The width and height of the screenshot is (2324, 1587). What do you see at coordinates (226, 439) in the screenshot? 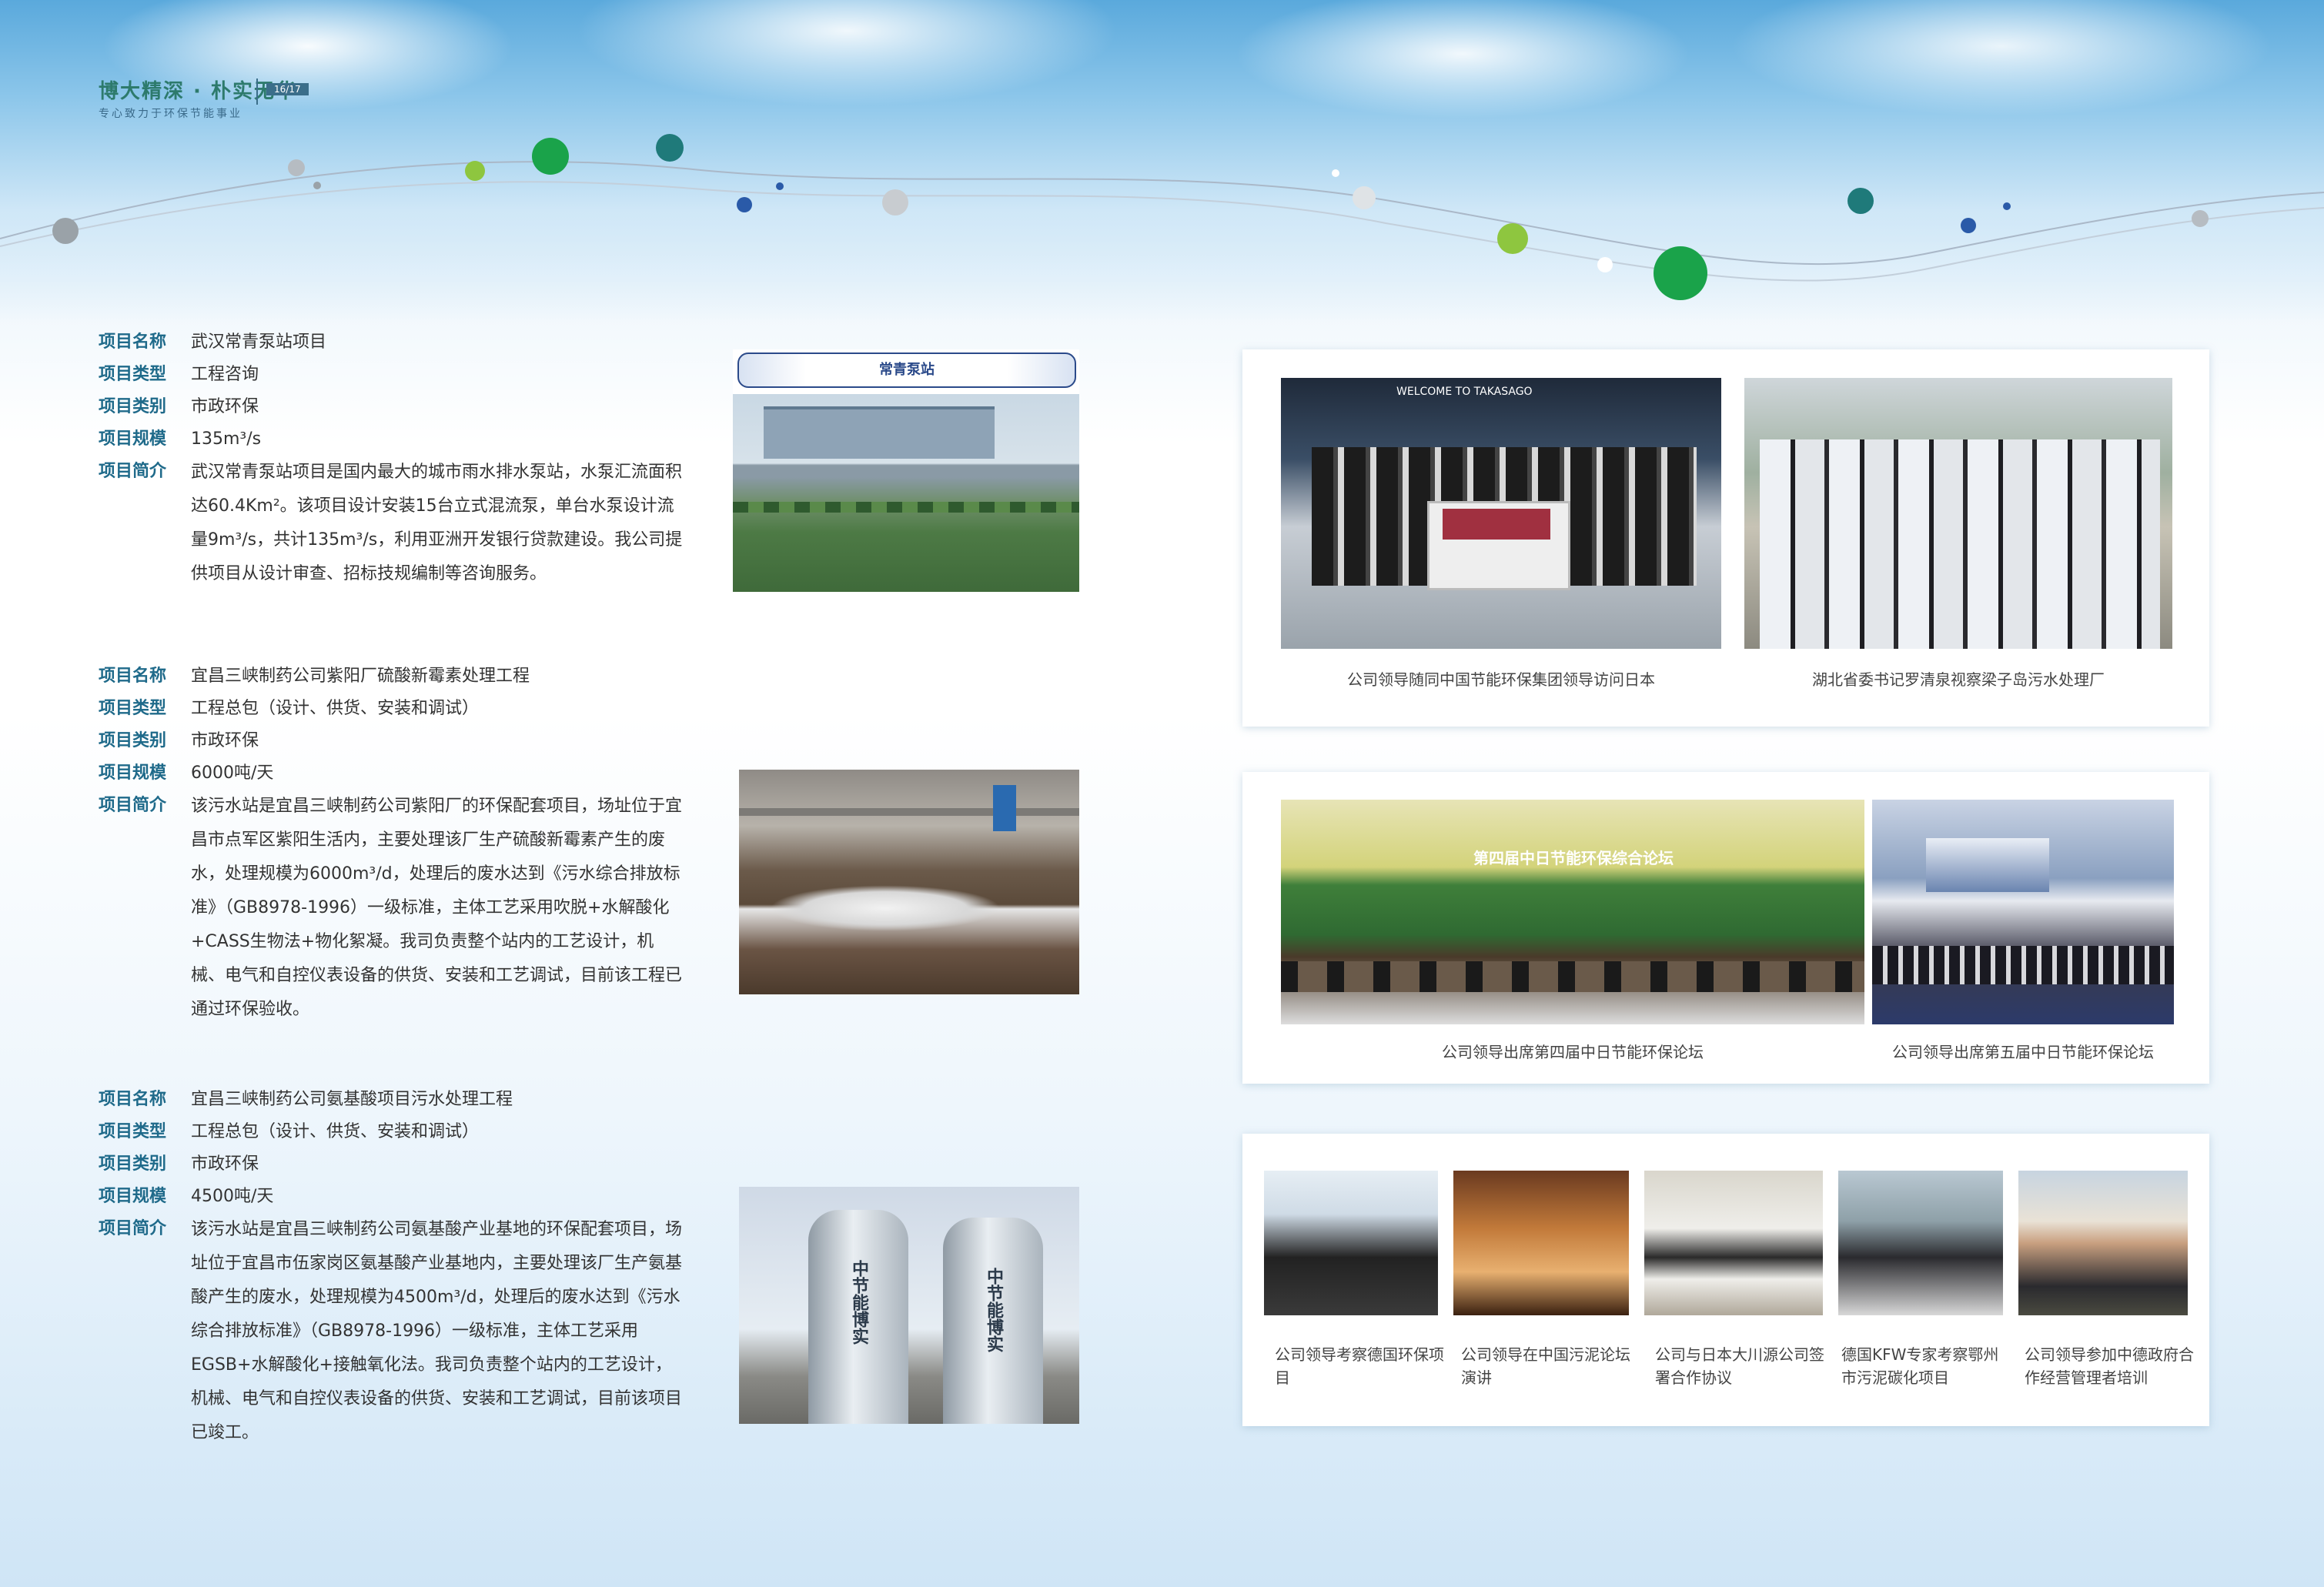
I see `project-scale: 135m³/s` at bounding box center [226, 439].